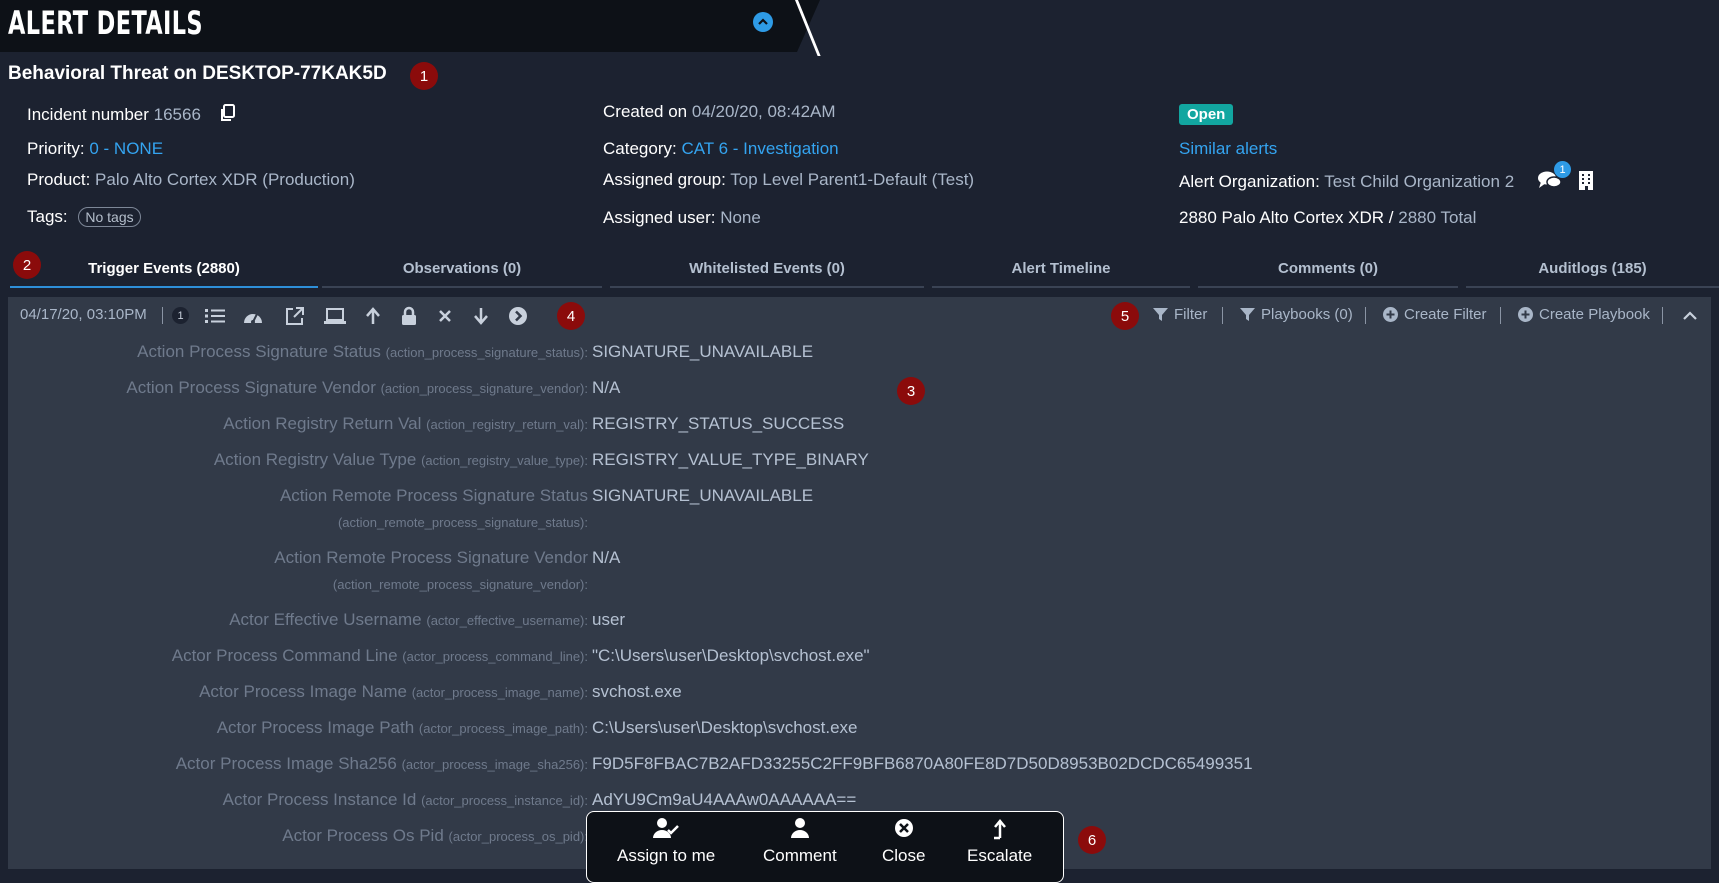 The height and width of the screenshot is (883, 1719). Describe the element at coordinates (180, 315) in the screenshot. I see `event-count-badge: 1` at that location.